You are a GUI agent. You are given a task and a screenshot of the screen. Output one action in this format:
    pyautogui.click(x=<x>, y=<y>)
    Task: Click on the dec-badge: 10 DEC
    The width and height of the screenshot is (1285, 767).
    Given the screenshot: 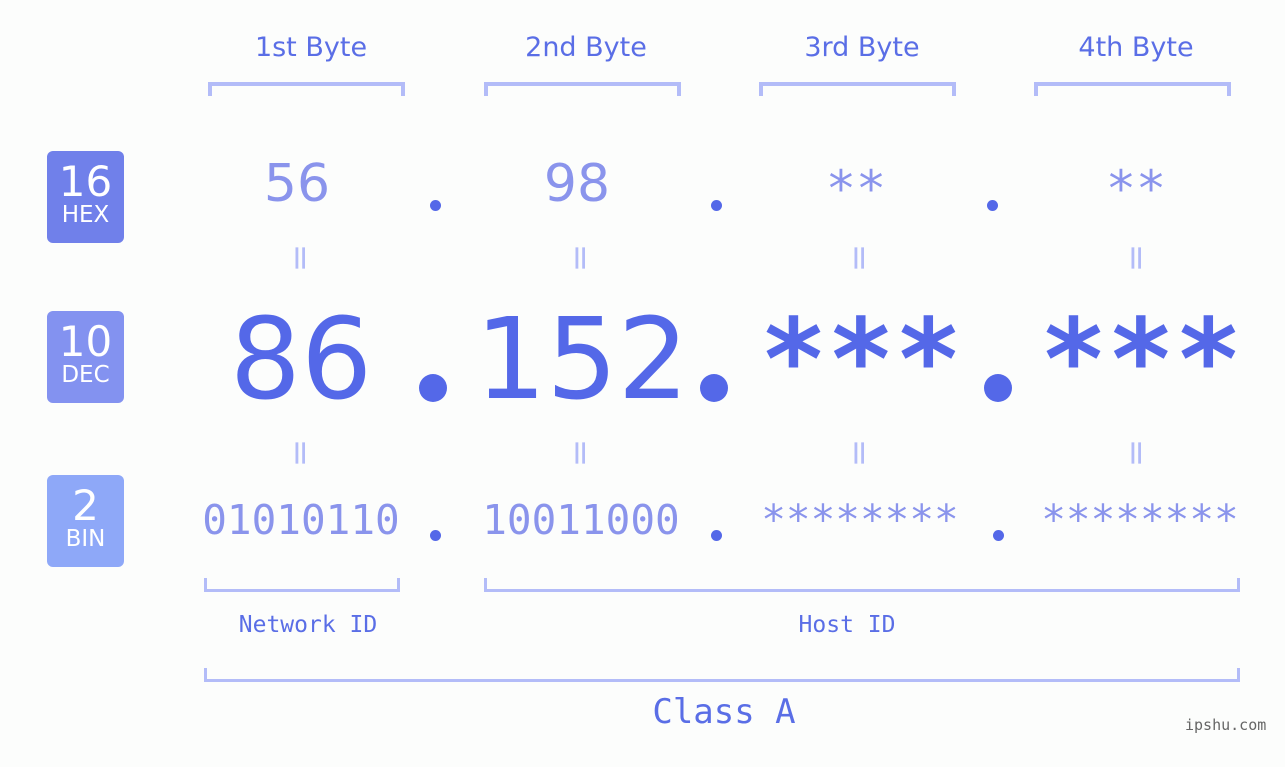 What is the action you would take?
    pyautogui.click(x=85, y=357)
    